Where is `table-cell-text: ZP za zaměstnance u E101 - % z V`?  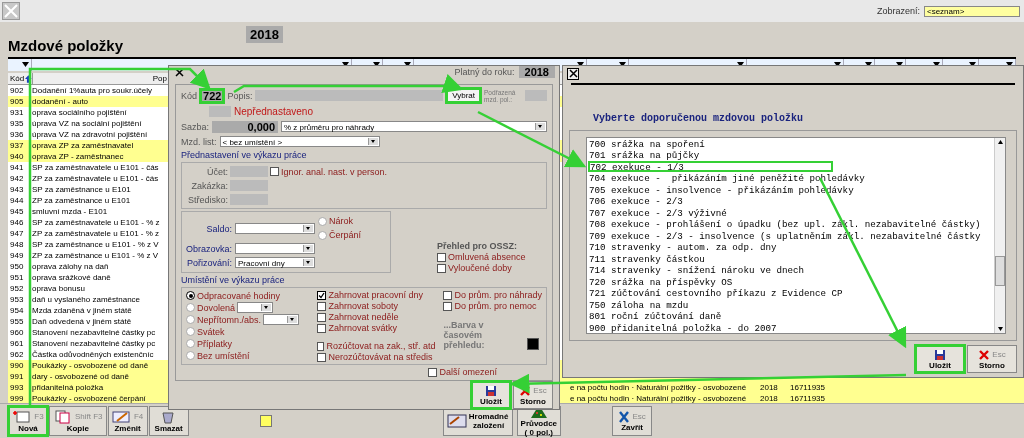 table-cell-text: ZP za zaměstnance u E101 - % z V is located at coordinates (95, 255).